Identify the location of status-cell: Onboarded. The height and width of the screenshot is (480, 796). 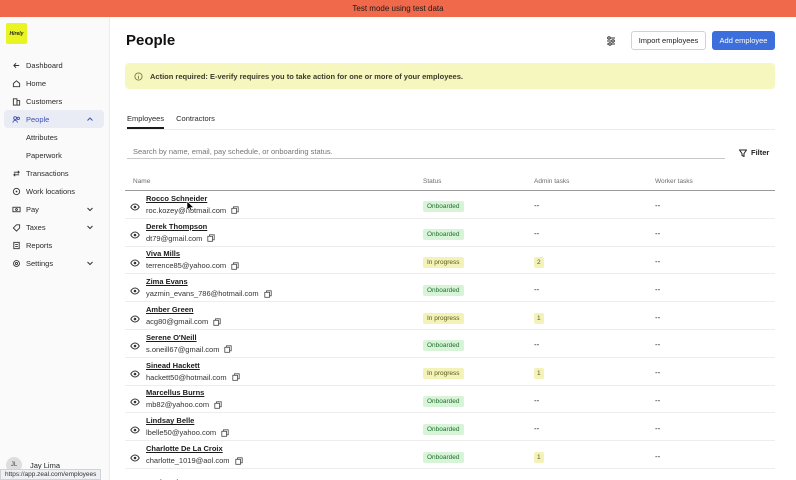
(478, 455).